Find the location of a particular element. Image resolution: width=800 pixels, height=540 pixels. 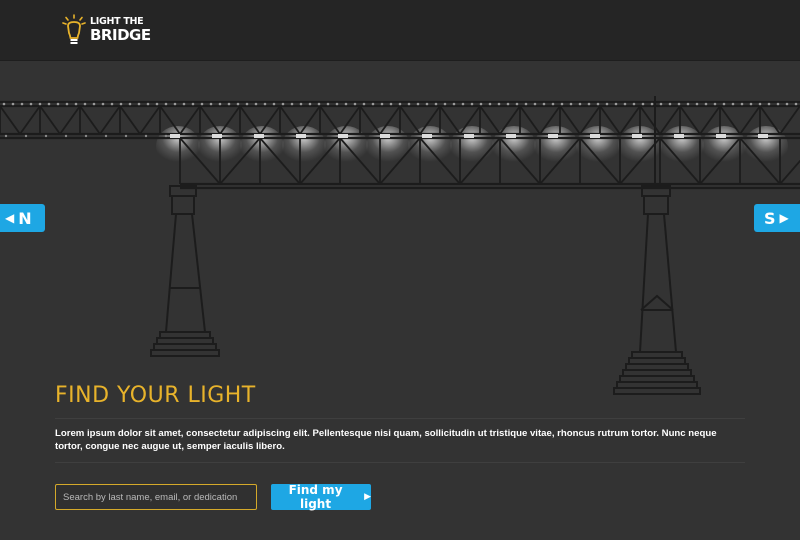

logo-text: LIGHT THE BRIDGE is located at coordinates (120, 30).